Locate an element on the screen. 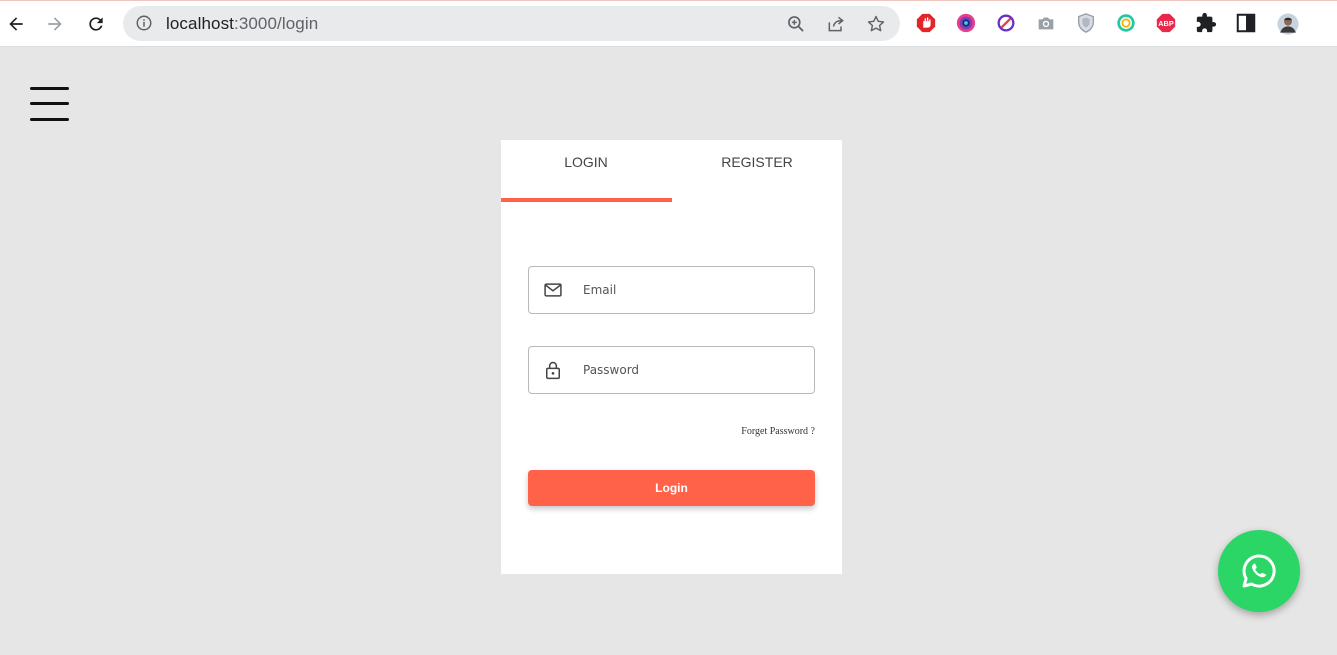 This screenshot has width=1337, height=655. star-icon is located at coordinates (876, 24).